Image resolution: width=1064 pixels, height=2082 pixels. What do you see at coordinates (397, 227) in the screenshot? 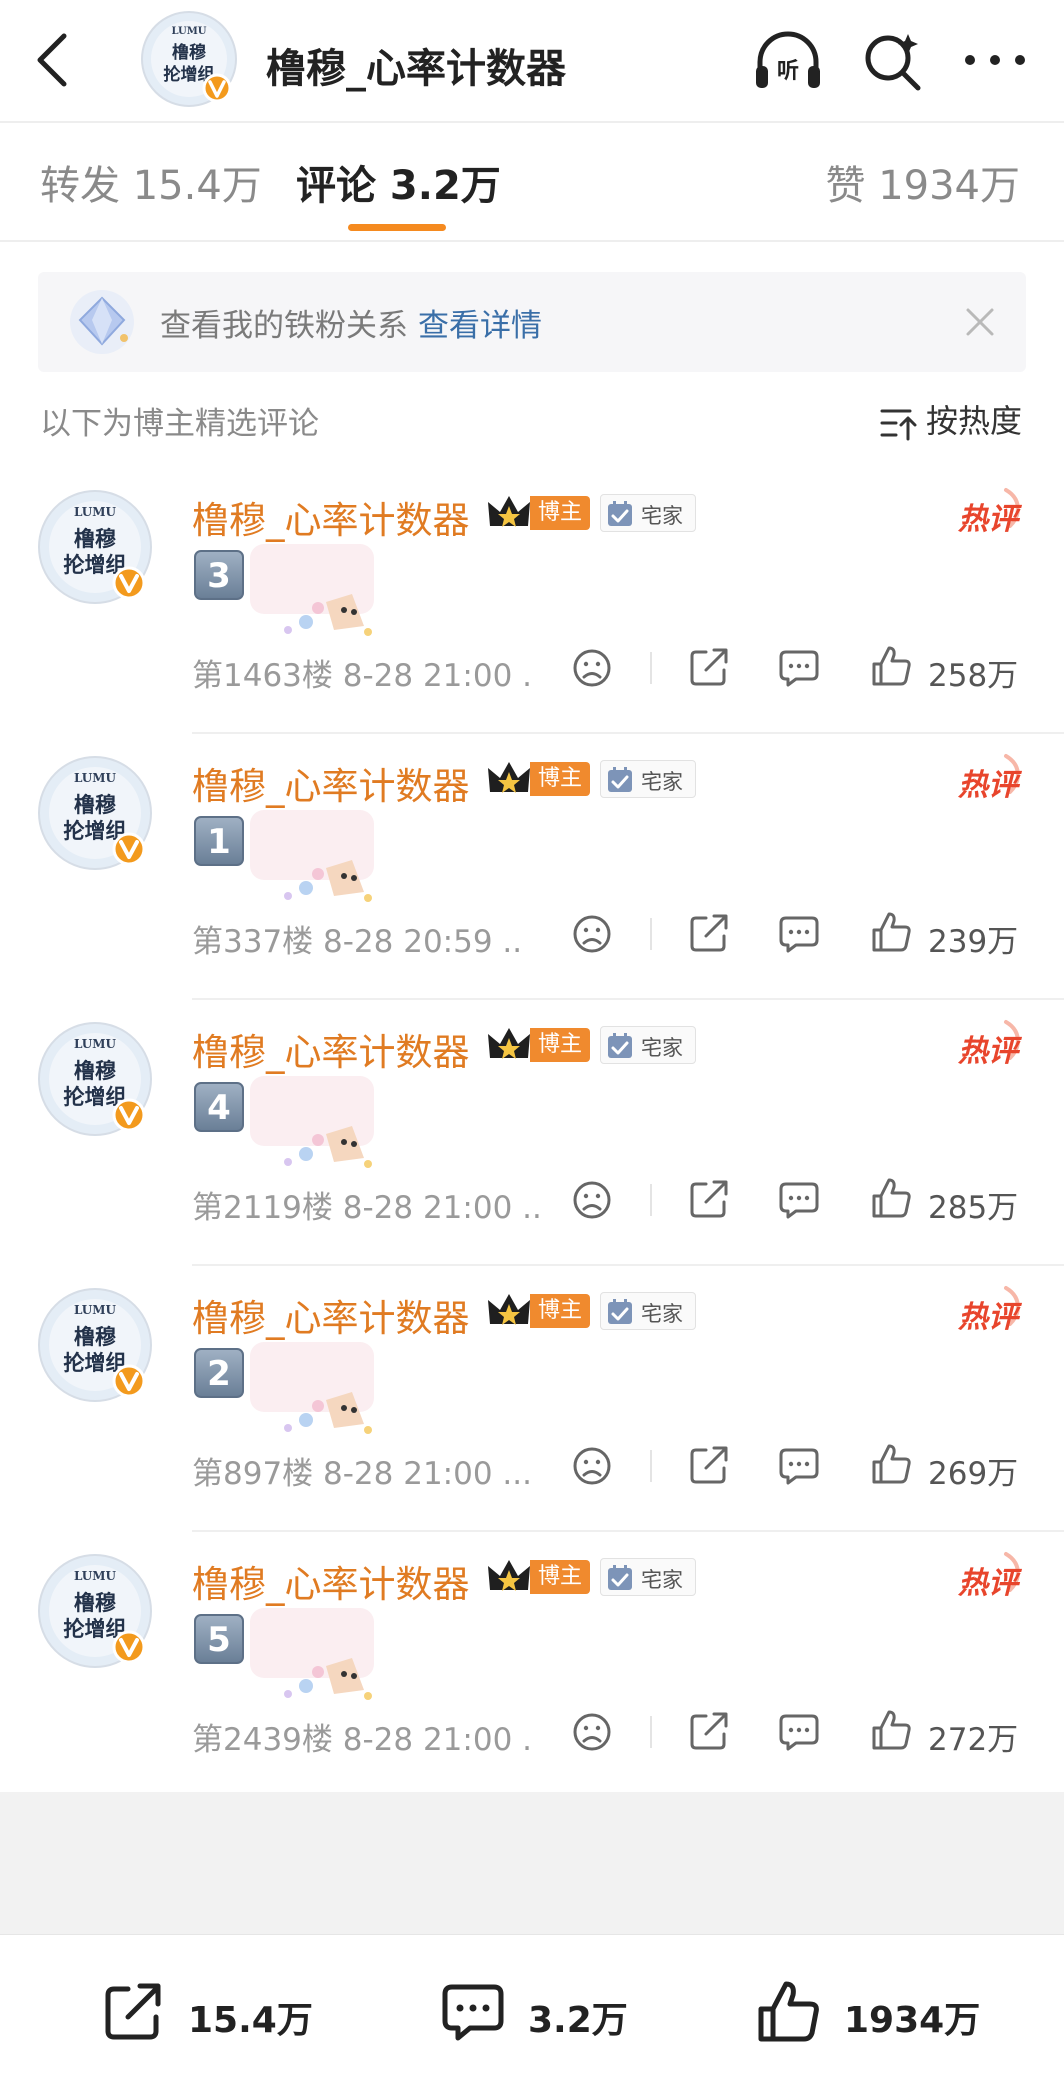
I see `active-tab-indicator` at bounding box center [397, 227].